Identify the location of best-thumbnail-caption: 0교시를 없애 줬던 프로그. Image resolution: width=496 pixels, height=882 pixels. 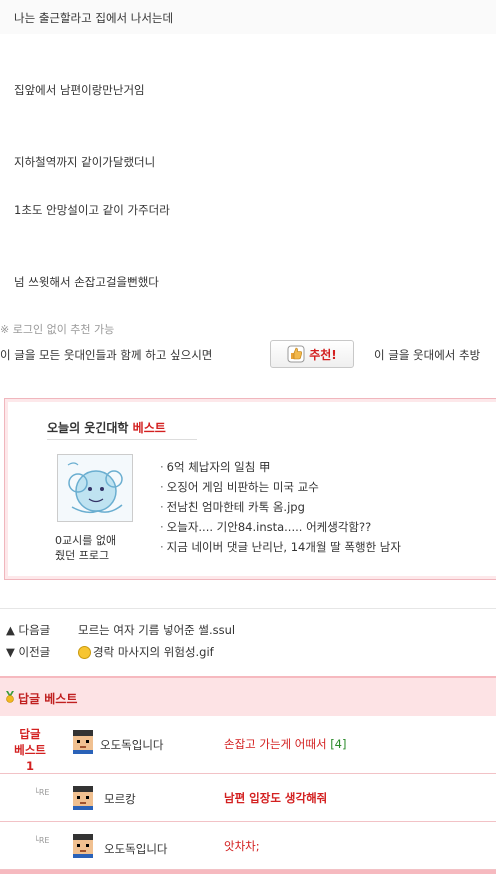
(85, 548).